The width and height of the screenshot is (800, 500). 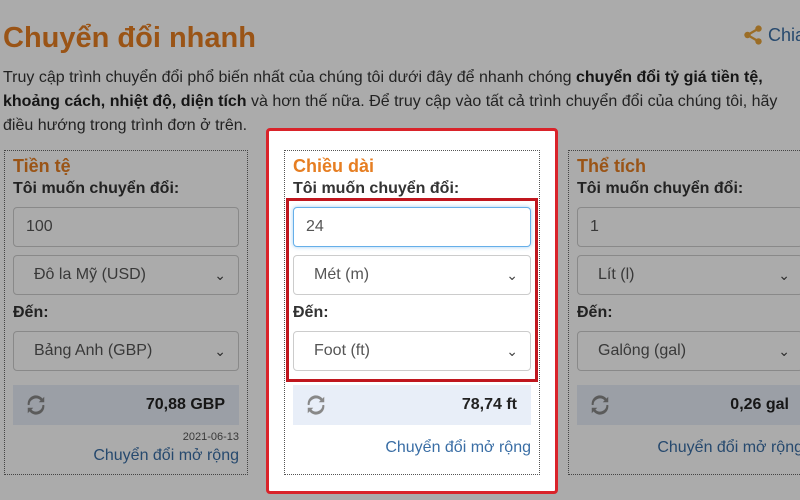 What do you see at coordinates (342, 350) in the screenshot?
I see `to-unit-value: Foot (ft)` at bounding box center [342, 350].